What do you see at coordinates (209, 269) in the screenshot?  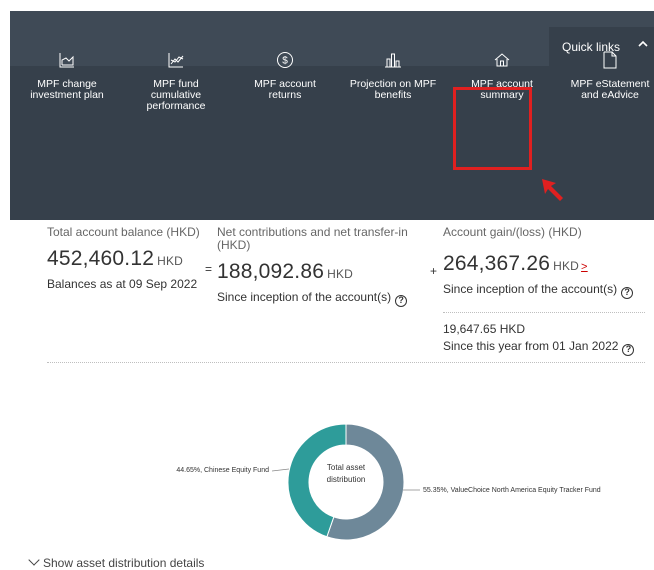 I see `equals-sign: =` at bounding box center [209, 269].